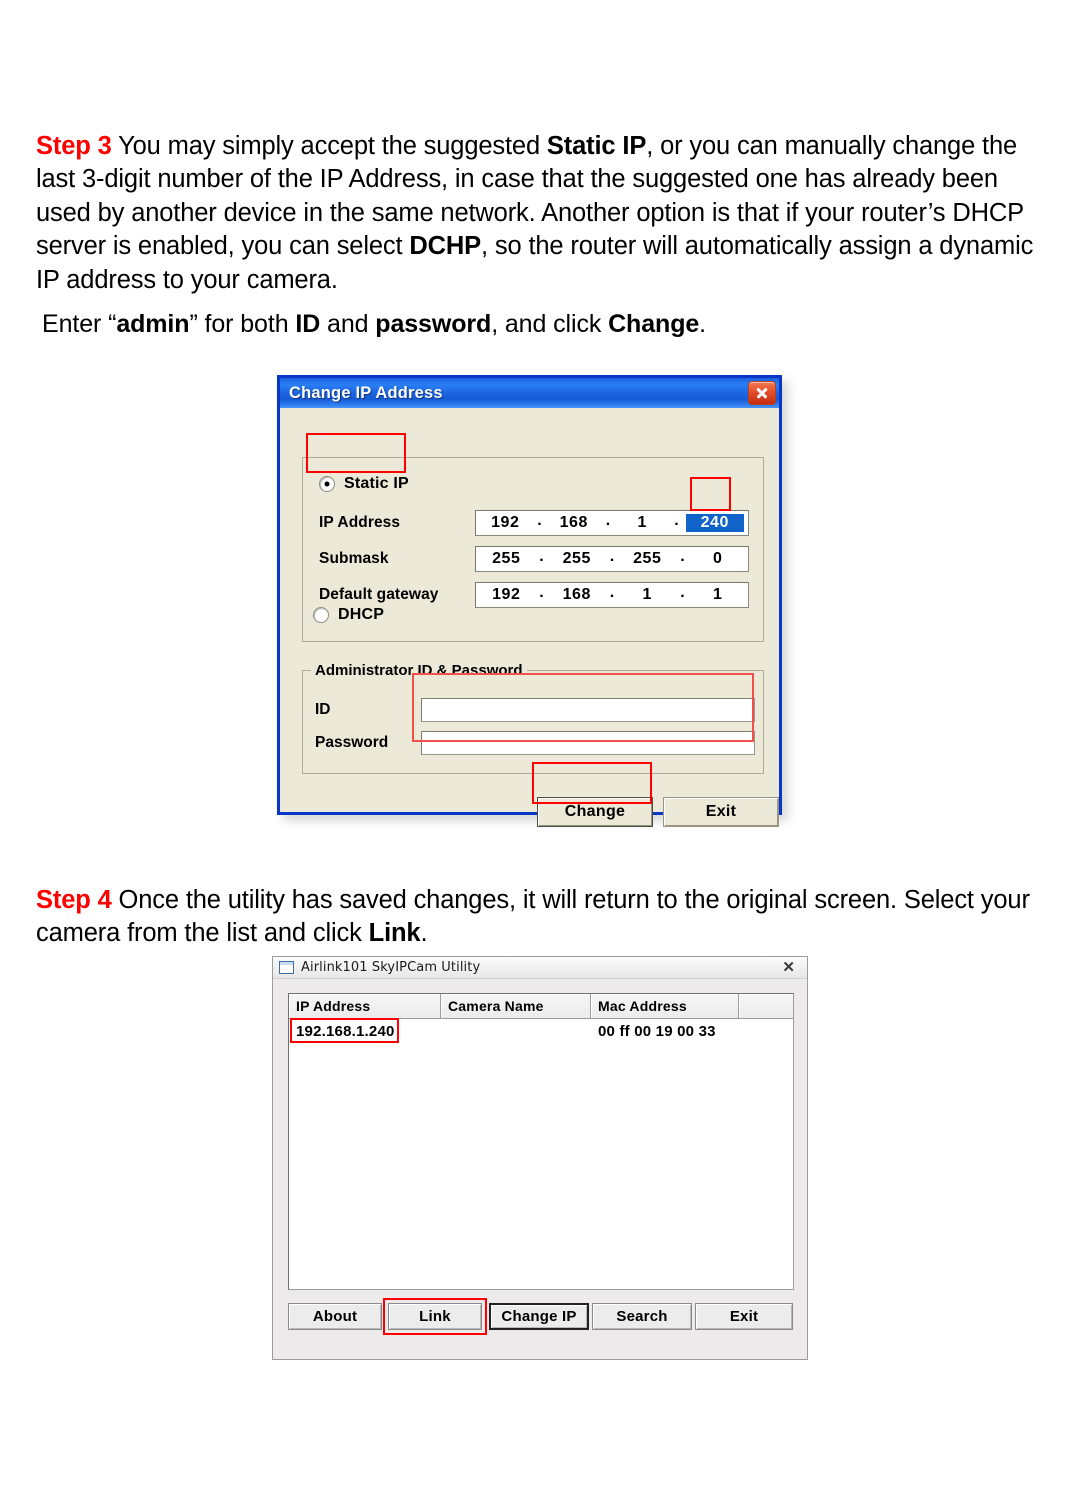 This screenshot has height=1487, width=1080. What do you see at coordinates (424, 933) in the screenshot?
I see `step4-text-2: .` at bounding box center [424, 933].